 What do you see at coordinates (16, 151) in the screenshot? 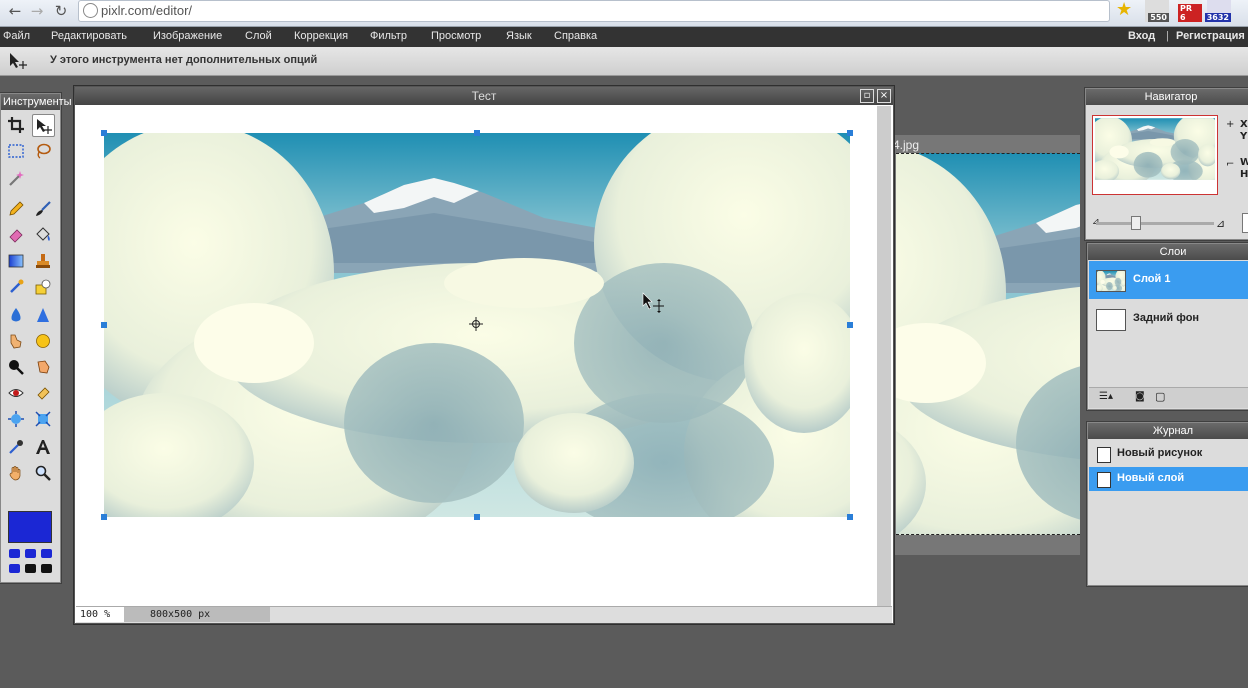
I see `marquee-tool` at bounding box center [16, 151].